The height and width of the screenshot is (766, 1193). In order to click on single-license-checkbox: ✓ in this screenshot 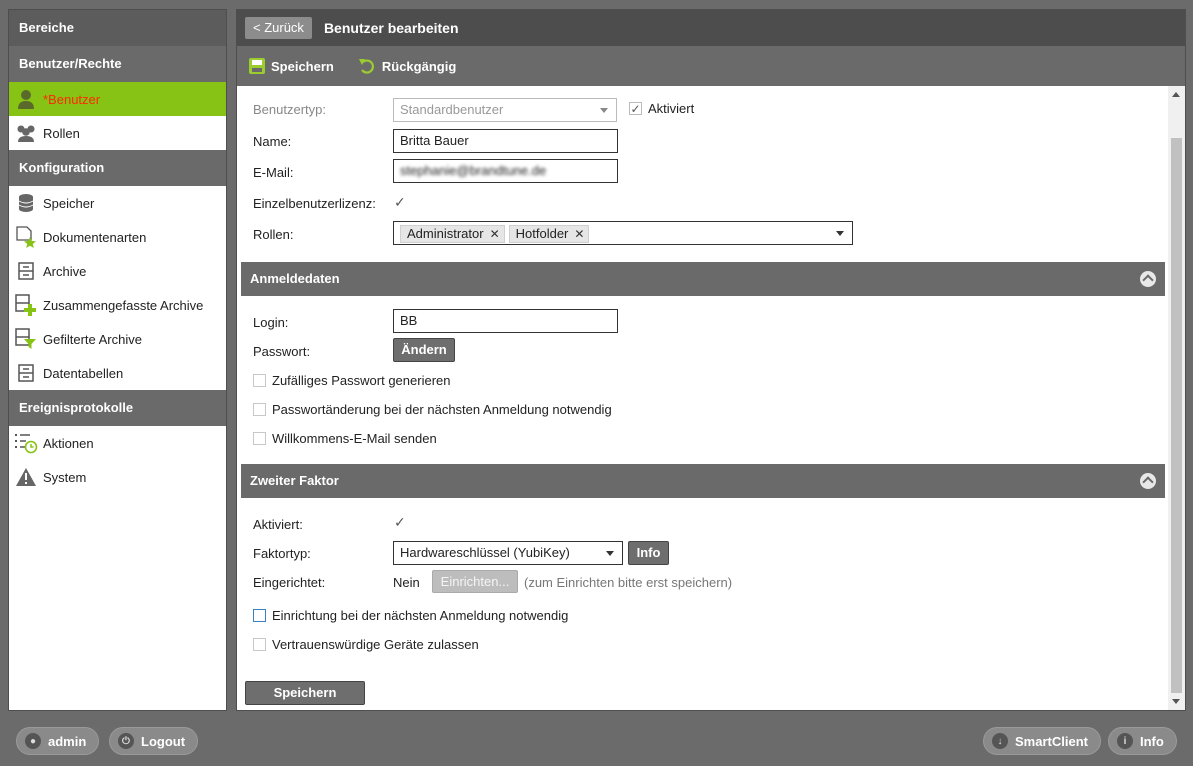, I will do `click(400, 202)`.